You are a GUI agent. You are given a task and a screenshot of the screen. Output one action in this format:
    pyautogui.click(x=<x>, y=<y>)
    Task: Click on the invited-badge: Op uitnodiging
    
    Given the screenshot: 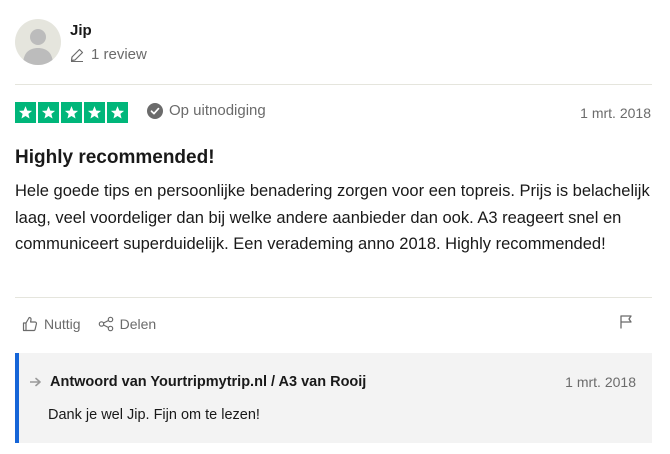 What is the action you would take?
    pyautogui.click(x=206, y=110)
    